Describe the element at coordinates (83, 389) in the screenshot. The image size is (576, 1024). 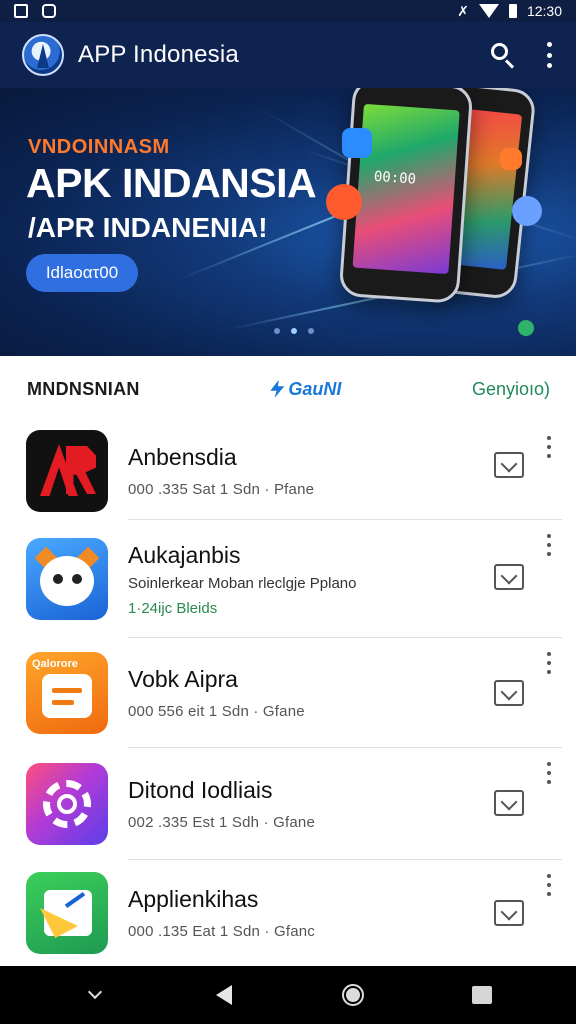
I see `tab-category-1: MNDNSNIAN` at that location.